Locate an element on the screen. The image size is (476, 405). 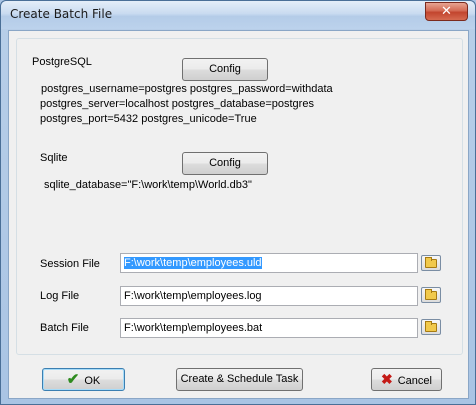
window-title: Create Batch File is located at coordinates (61, 14).